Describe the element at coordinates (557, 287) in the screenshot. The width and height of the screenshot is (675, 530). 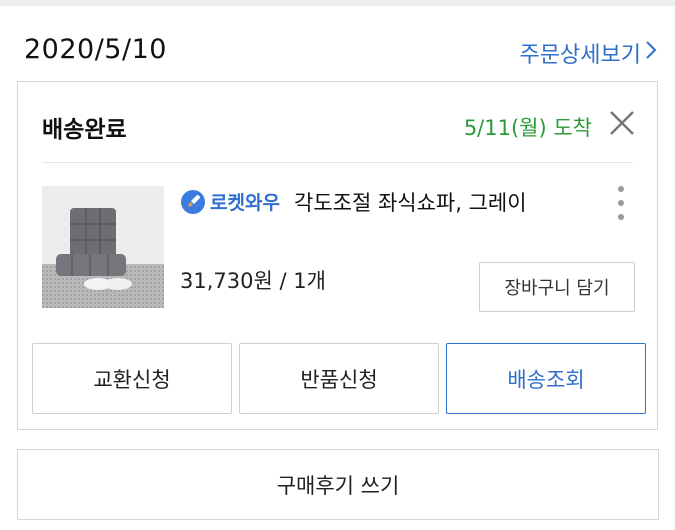
I see `add-to-cart-button: 장바구니 담기` at that location.